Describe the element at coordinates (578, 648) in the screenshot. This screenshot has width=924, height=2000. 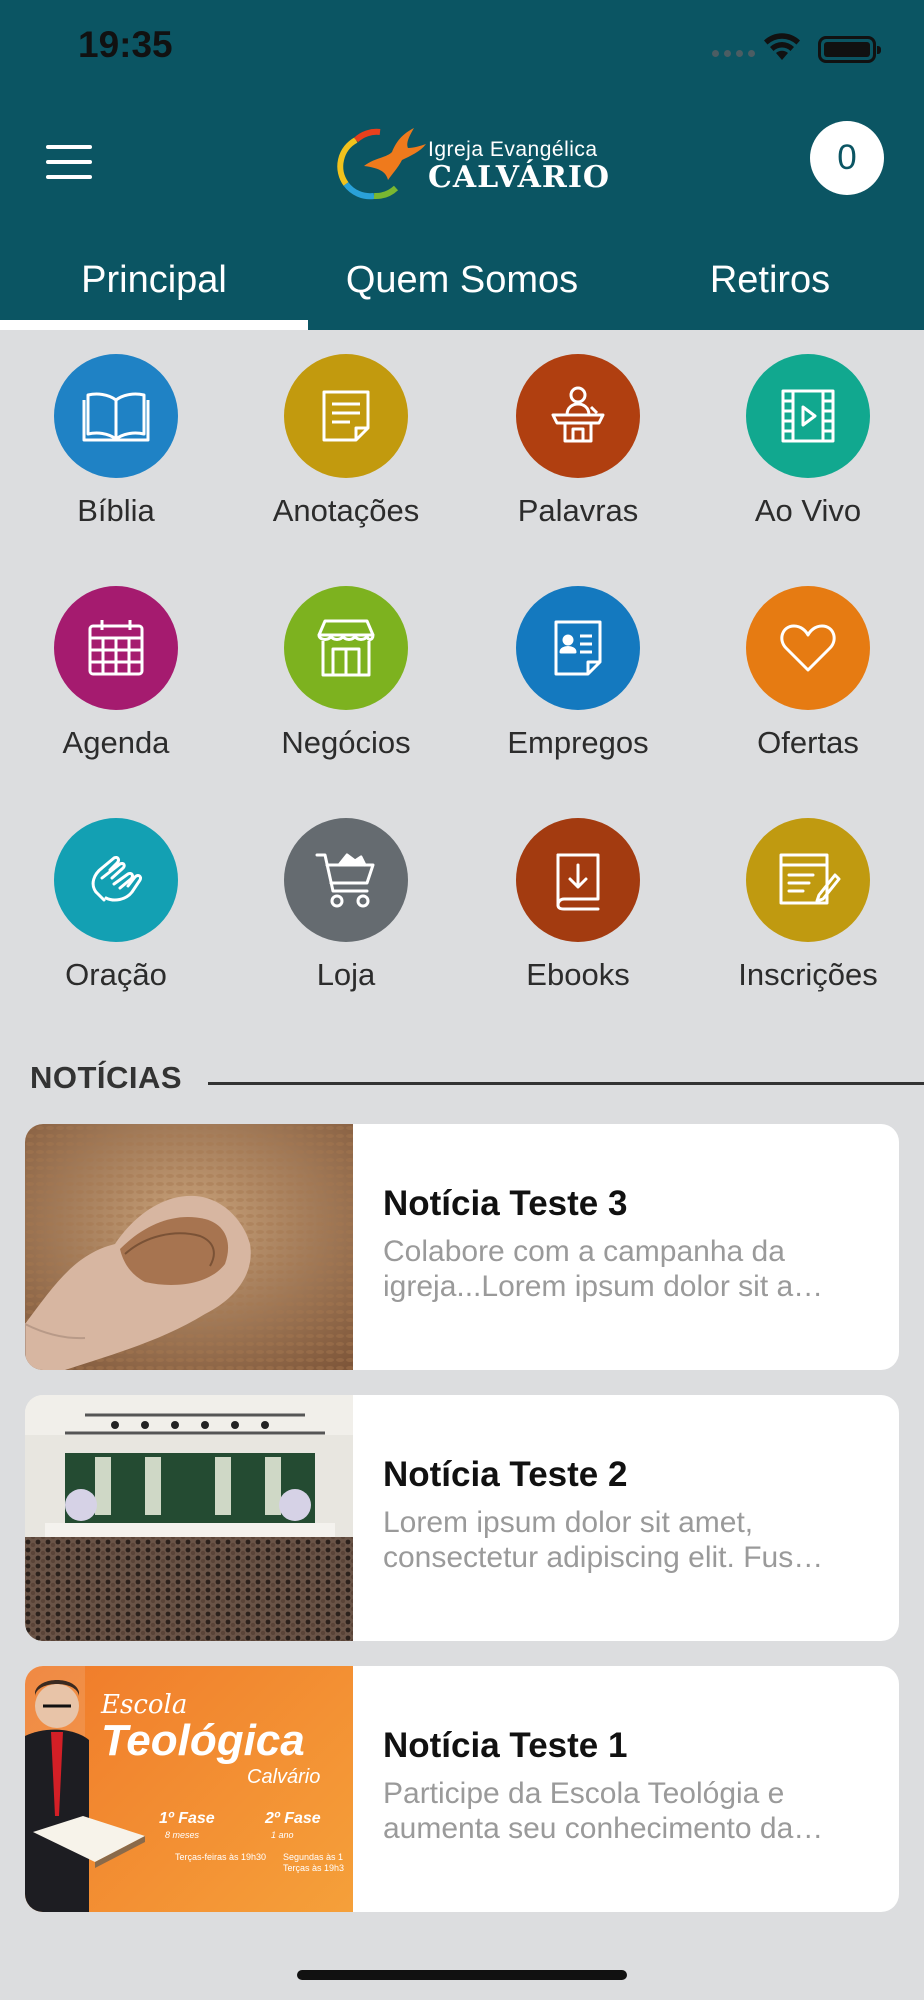
I see `profile-card-icon` at that location.